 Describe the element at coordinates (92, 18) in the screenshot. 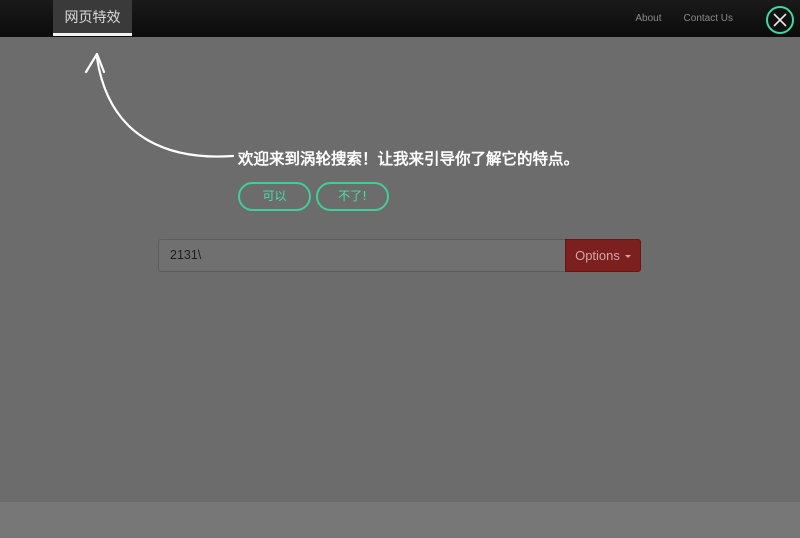

I see `brand-link: 网页特效` at that location.